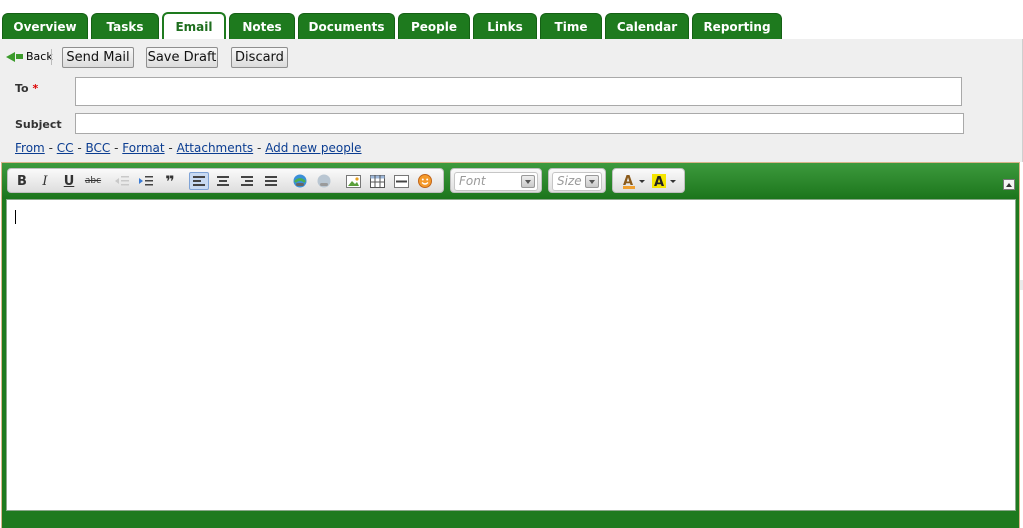  Describe the element at coordinates (324, 181) in the screenshot. I see `unlink-icon` at that location.